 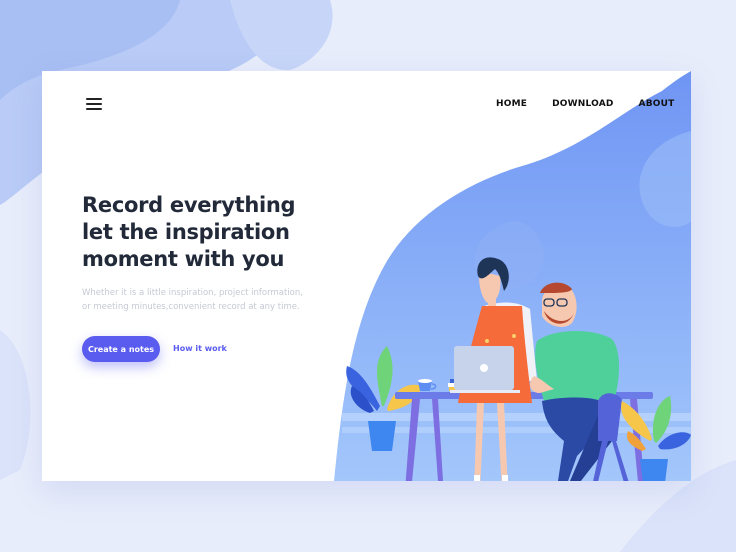 I want to click on create-notes-button: Create a notes, so click(x=121, y=349).